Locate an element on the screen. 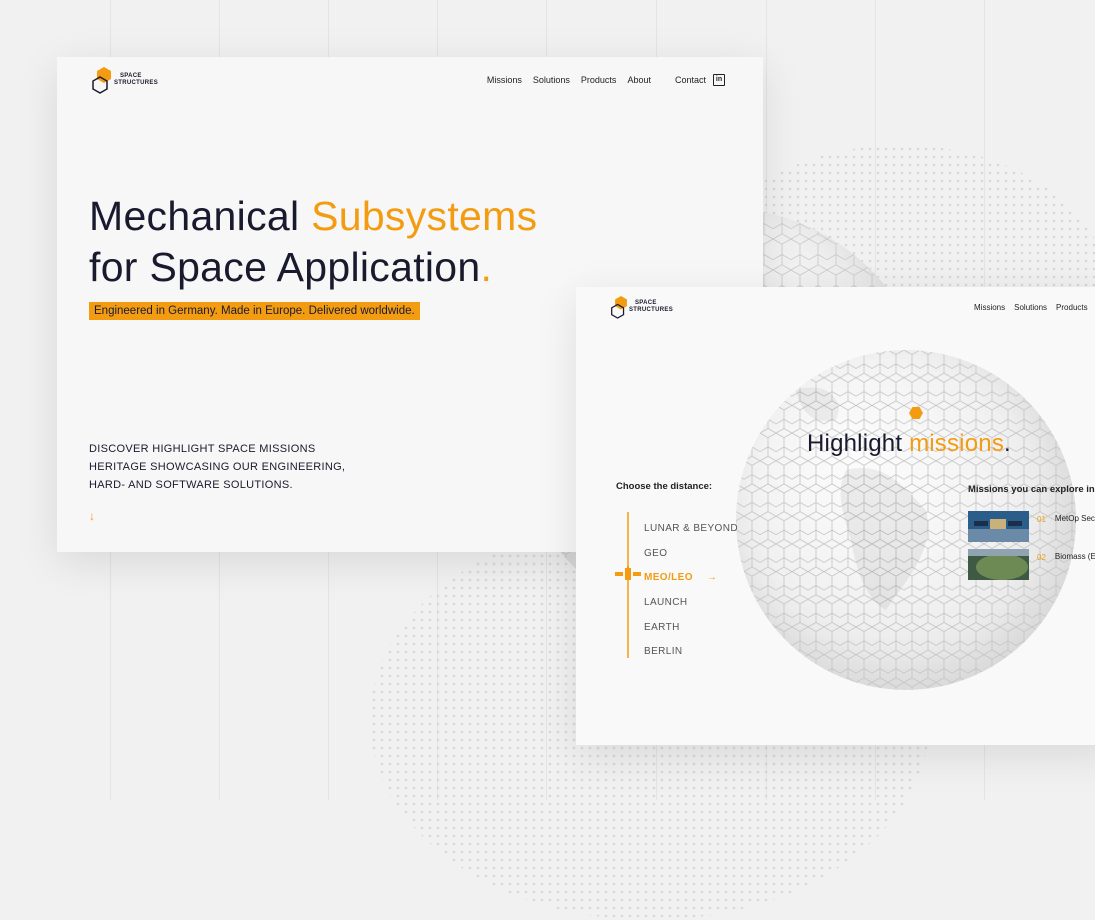 The height and width of the screenshot is (920, 1095). main-nav-small: Missions Solutions Products is located at coordinates (1034, 307).